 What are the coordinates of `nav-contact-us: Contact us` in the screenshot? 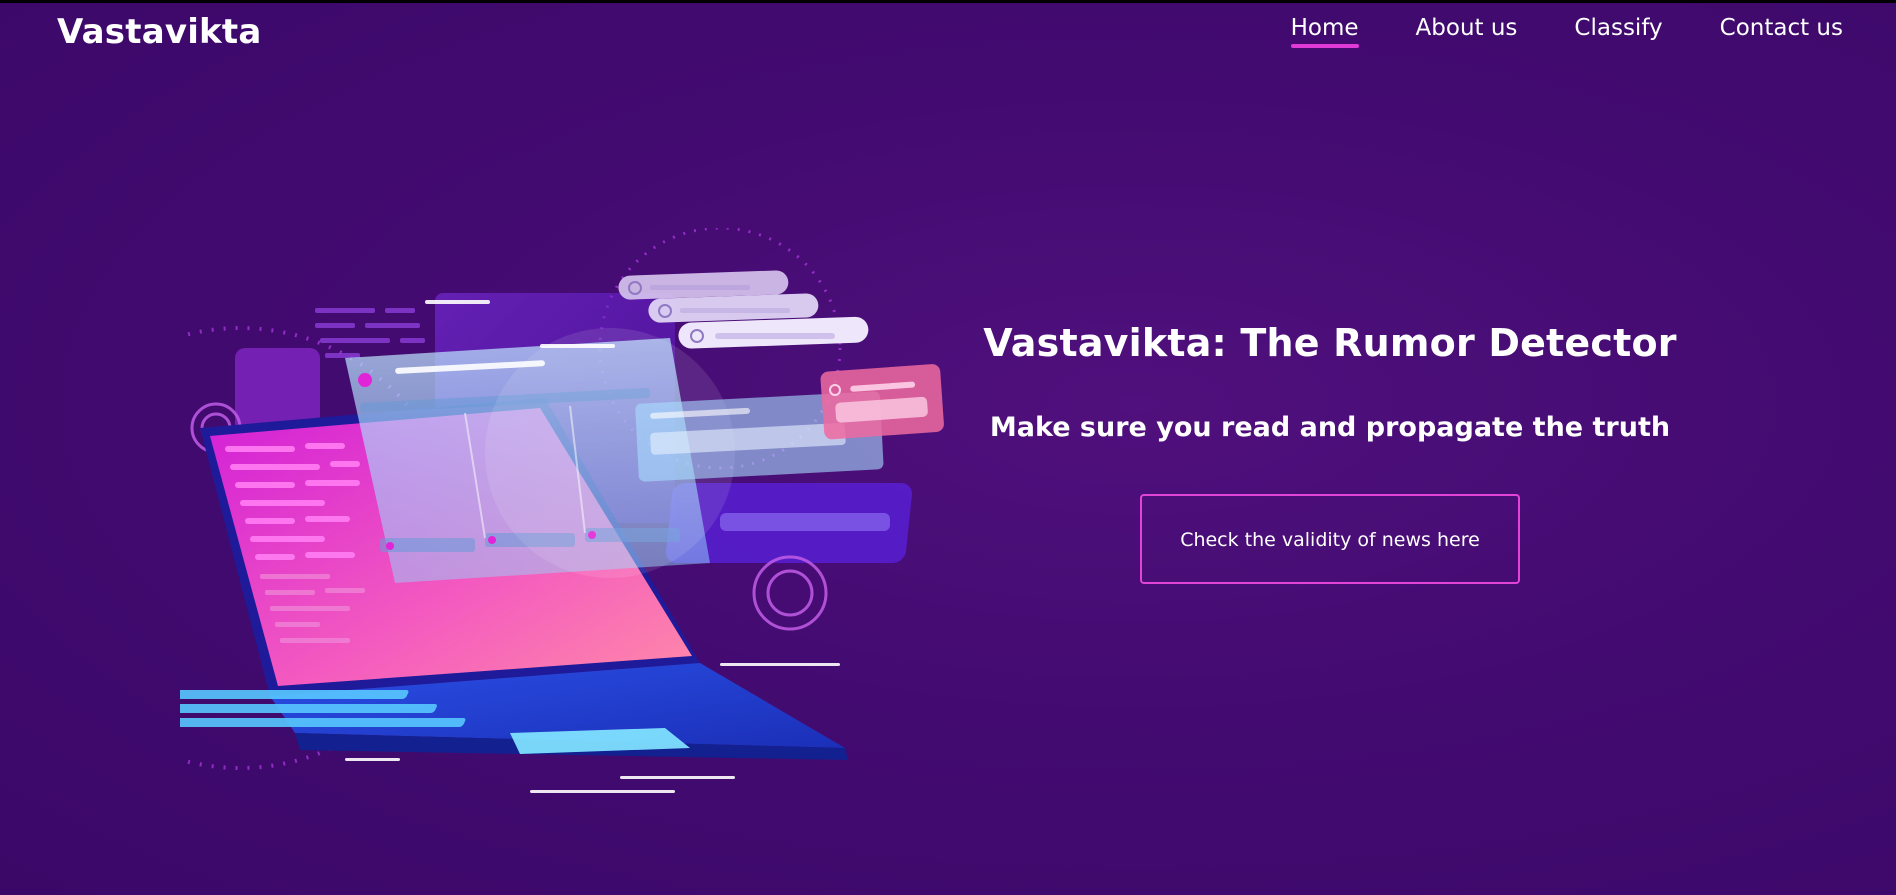 It's located at (1781, 31).